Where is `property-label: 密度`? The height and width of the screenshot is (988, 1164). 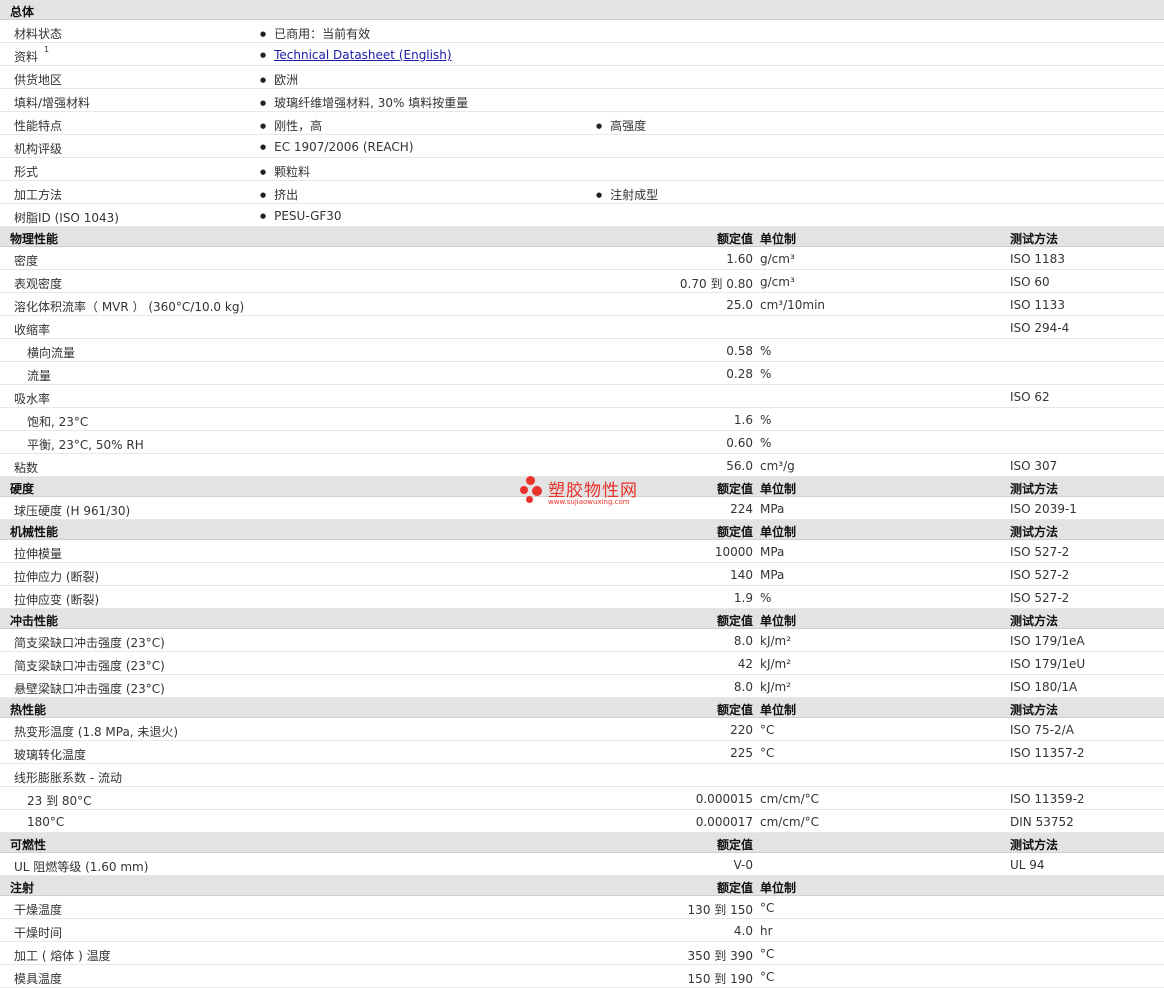
property-label: 密度 is located at coordinates (26, 261).